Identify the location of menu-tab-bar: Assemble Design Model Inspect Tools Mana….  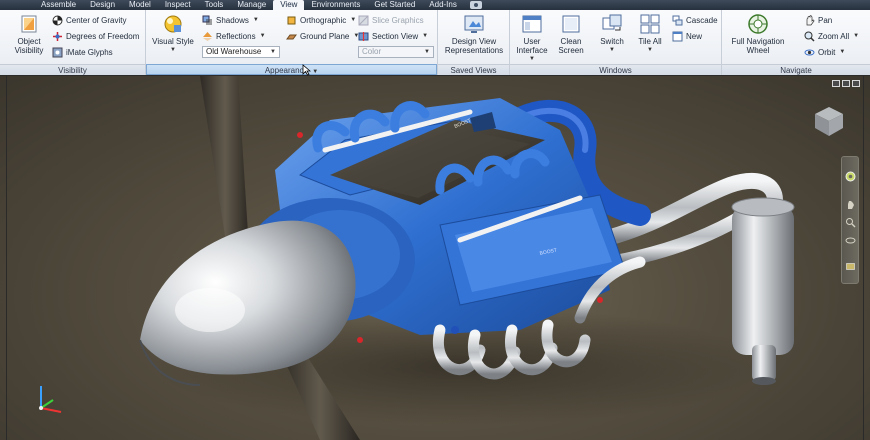
(435, 5).